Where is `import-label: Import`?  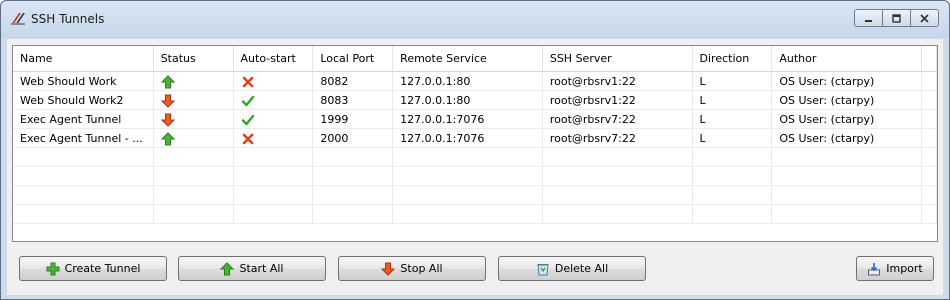 import-label: Import is located at coordinates (904, 268).